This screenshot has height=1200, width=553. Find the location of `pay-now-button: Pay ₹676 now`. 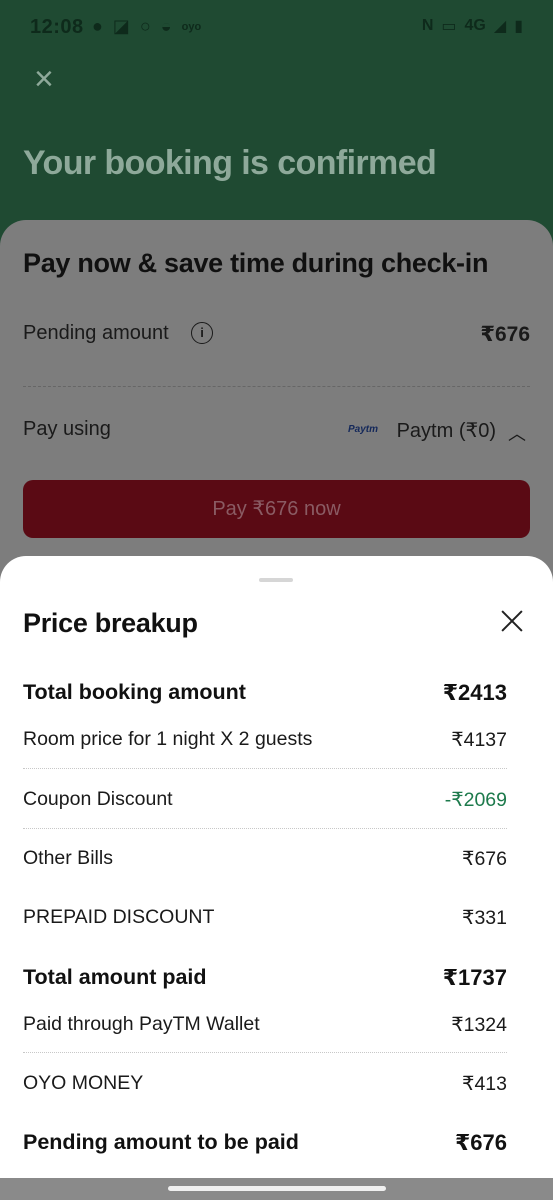

pay-now-button: Pay ₹676 now is located at coordinates (276, 509).